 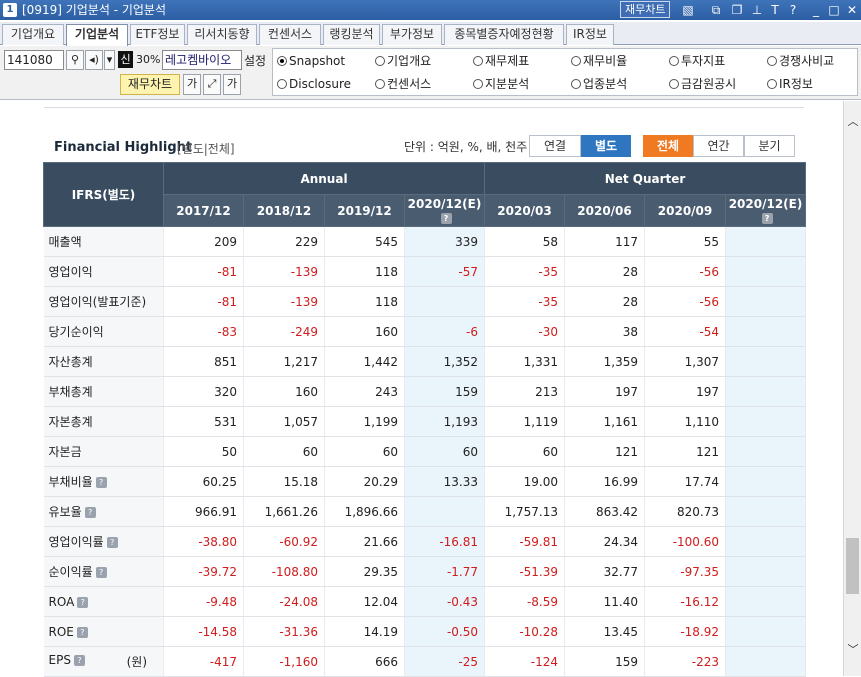 I want to click on financial-chart-title-button: 재무차트, so click(x=645, y=9).